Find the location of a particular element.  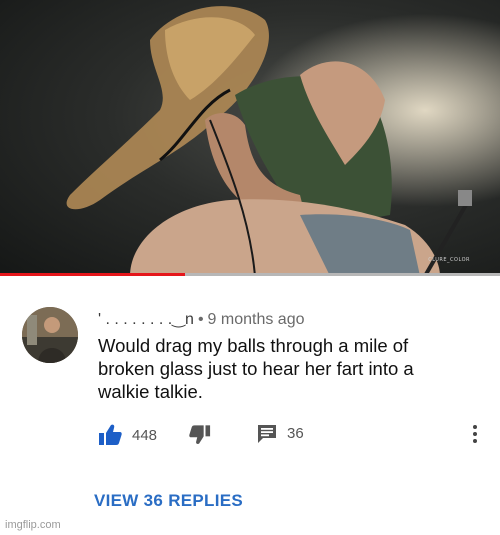

comment-author: ' . . . . . . . .‿n is located at coordinates (146, 319).